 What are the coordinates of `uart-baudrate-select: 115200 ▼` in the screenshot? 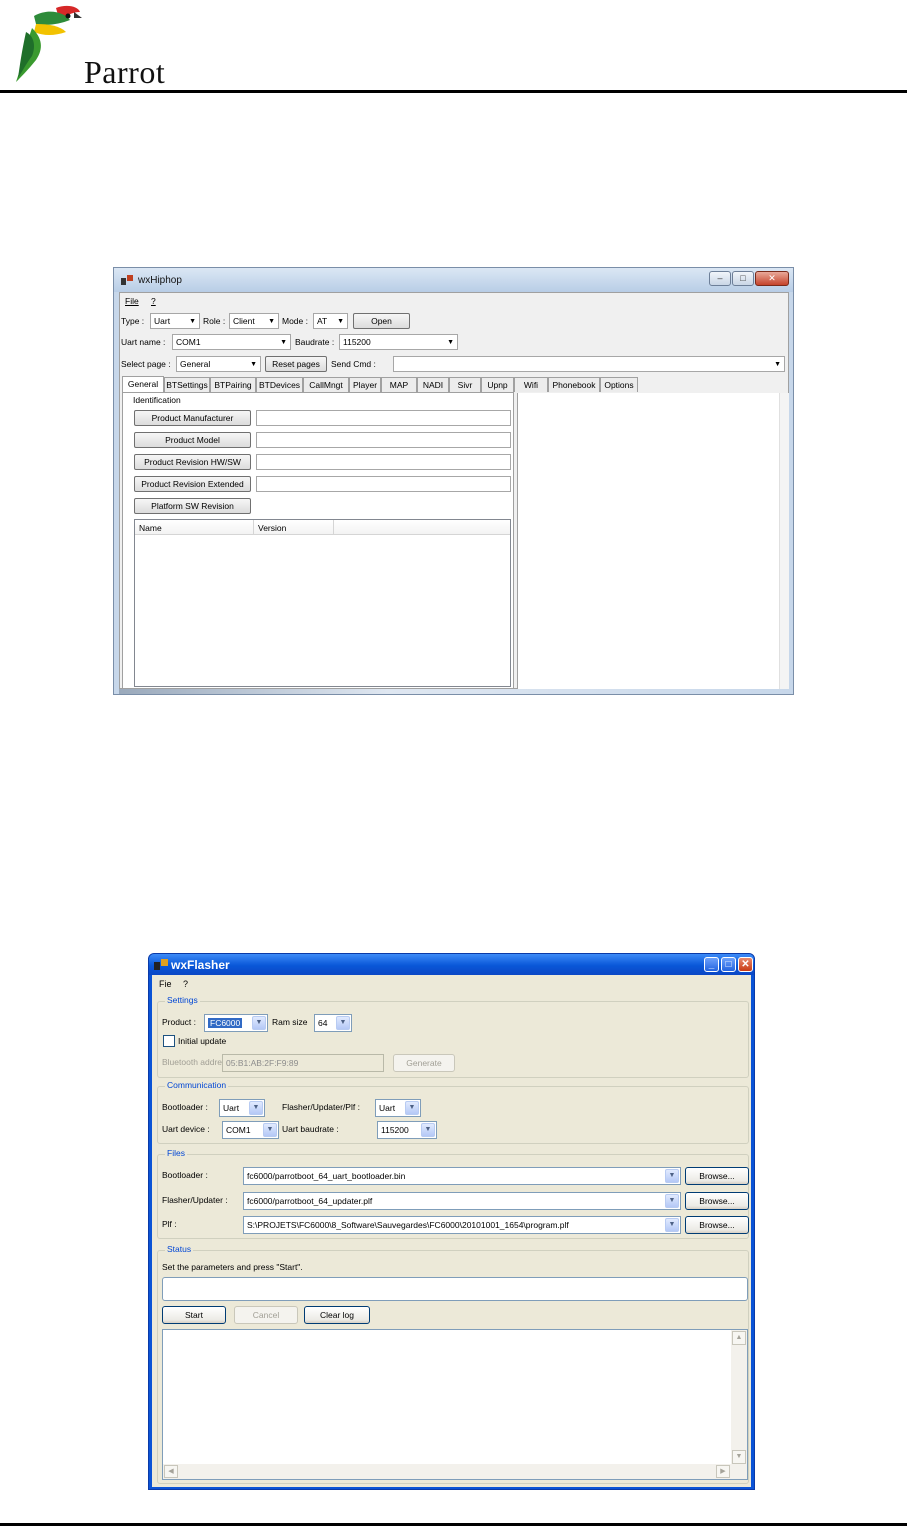 It's located at (407, 1130).